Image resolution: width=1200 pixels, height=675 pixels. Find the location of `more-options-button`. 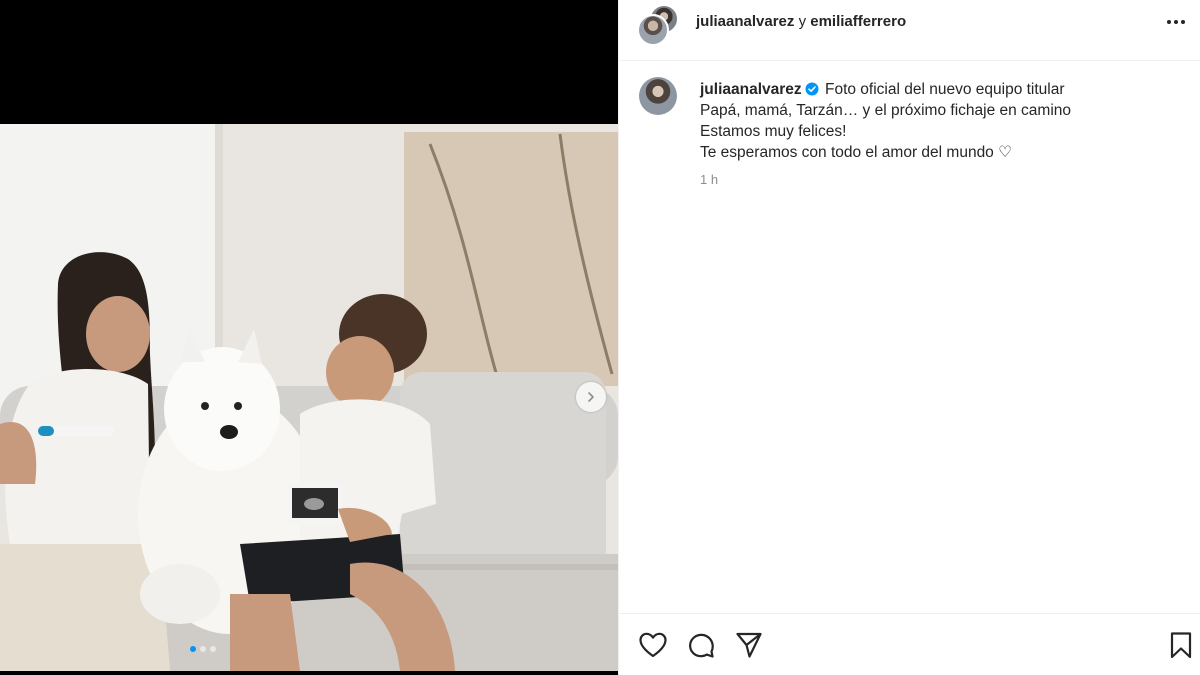

more-options-button is located at coordinates (1176, 22).